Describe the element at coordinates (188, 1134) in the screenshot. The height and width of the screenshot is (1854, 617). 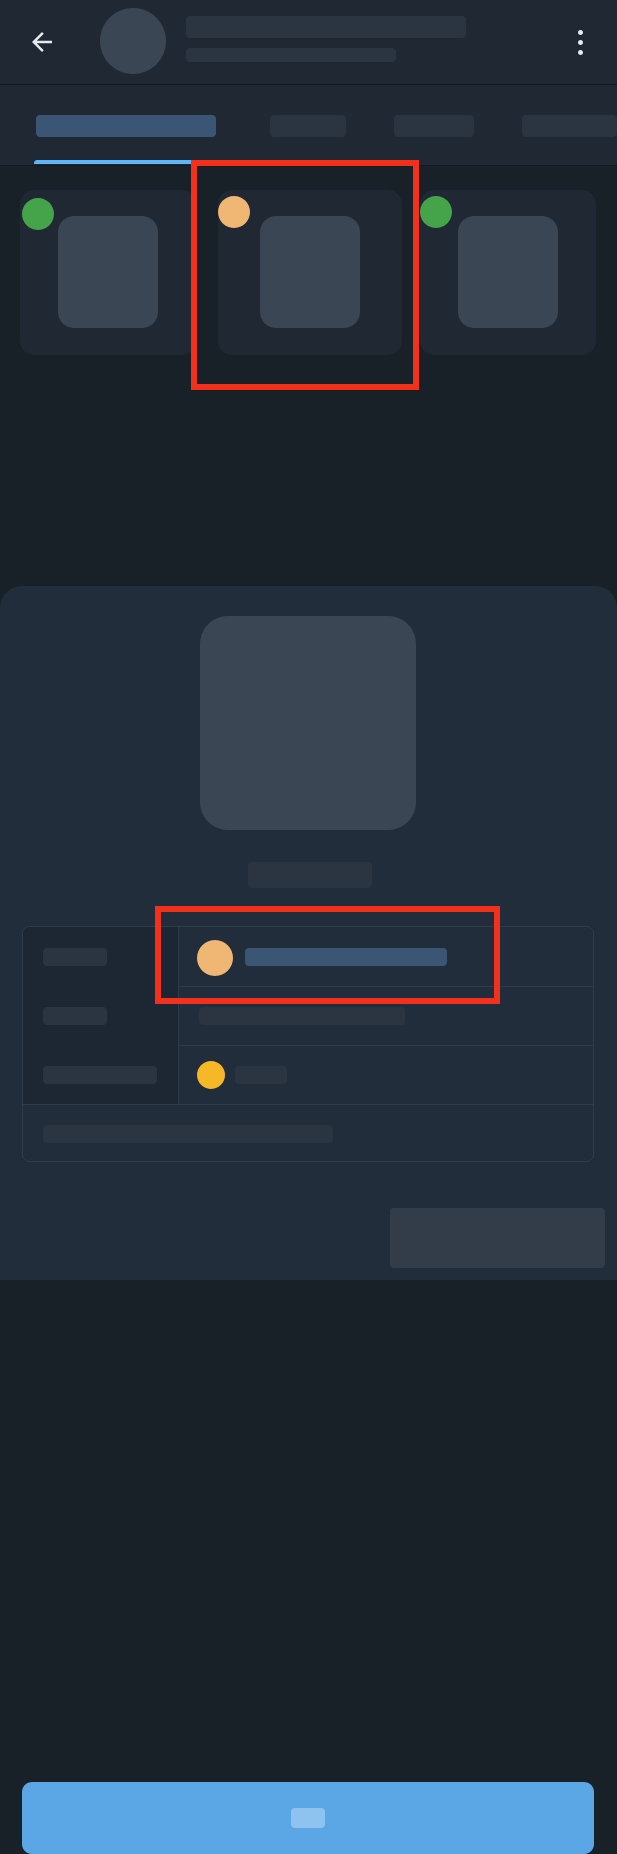
I see `gift-message-placeholder` at that location.